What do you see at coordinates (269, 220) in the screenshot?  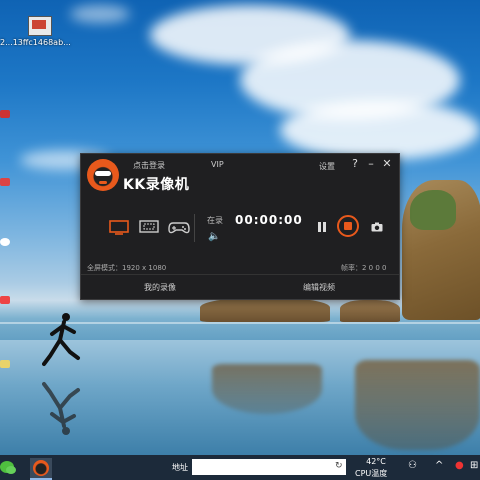 I see `record-timer: 00:00:00` at bounding box center [269, 220].